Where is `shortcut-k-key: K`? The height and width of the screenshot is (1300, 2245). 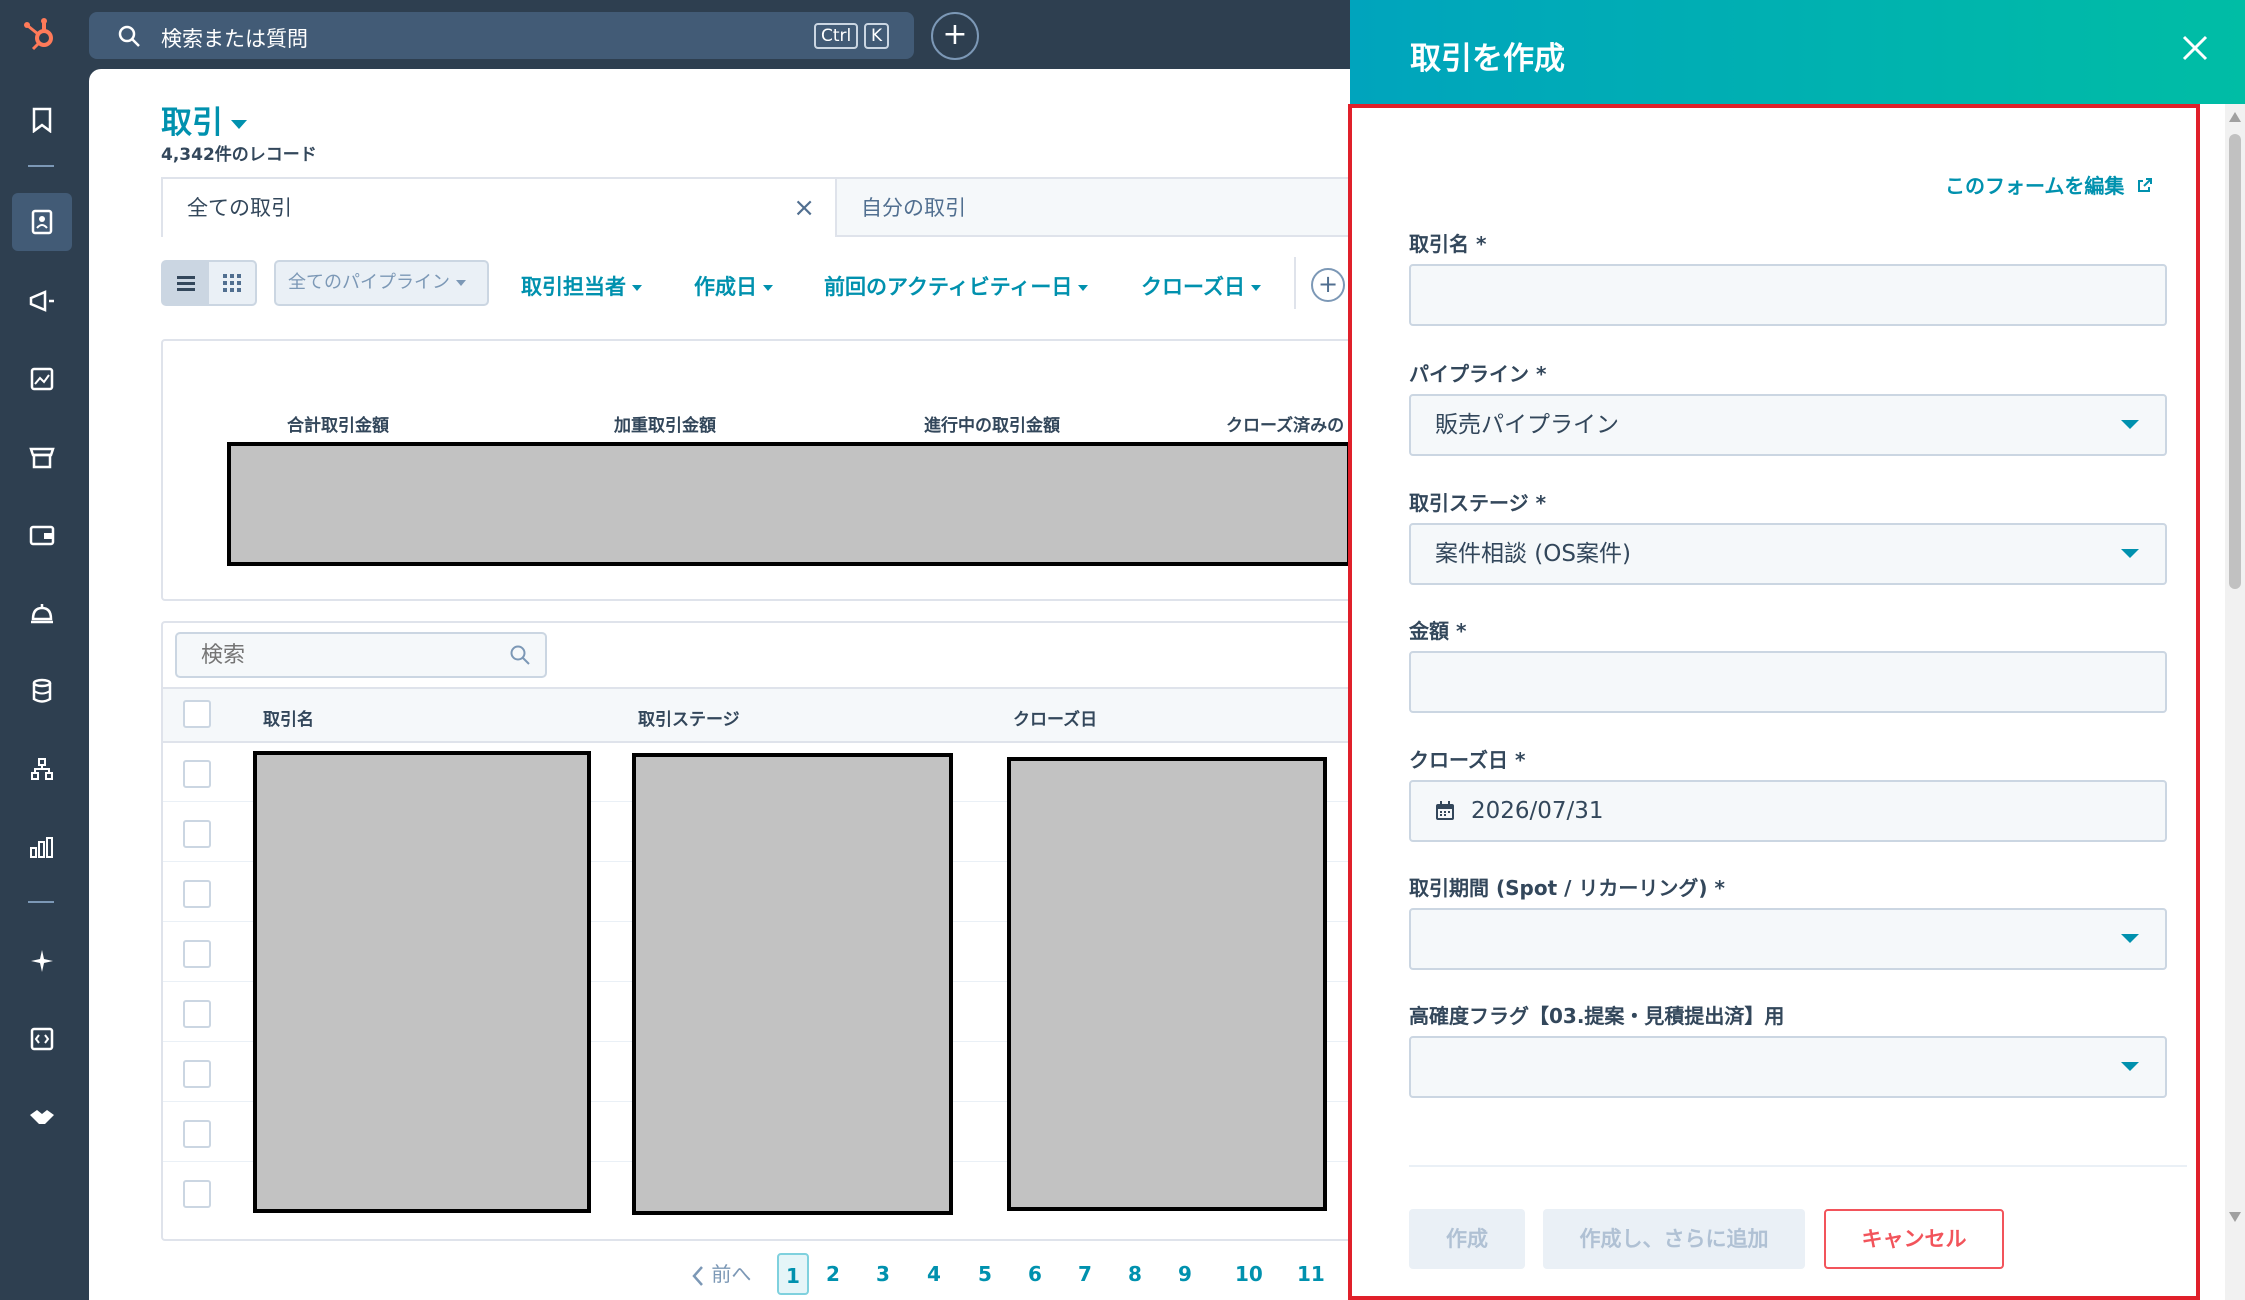
shortcut-k-key: K is located at coordinates (877, 36).